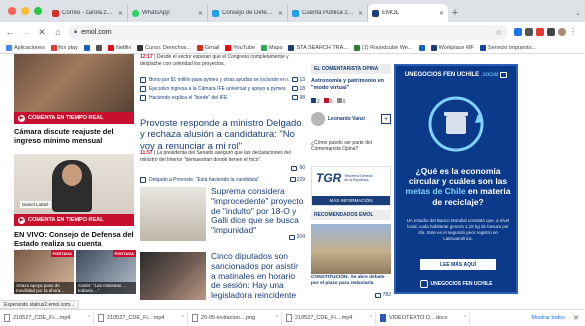 The height and width of the screenshot is (326, 585). I want to click on read-more-button: LEE MÁS AQUÍ, so click(458, 264).